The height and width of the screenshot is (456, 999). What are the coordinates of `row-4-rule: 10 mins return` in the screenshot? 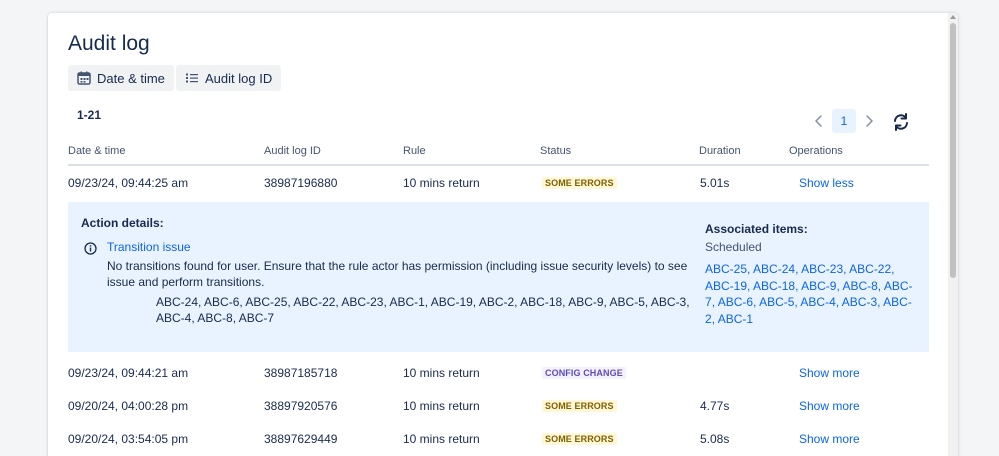 It's located at (441, 439).